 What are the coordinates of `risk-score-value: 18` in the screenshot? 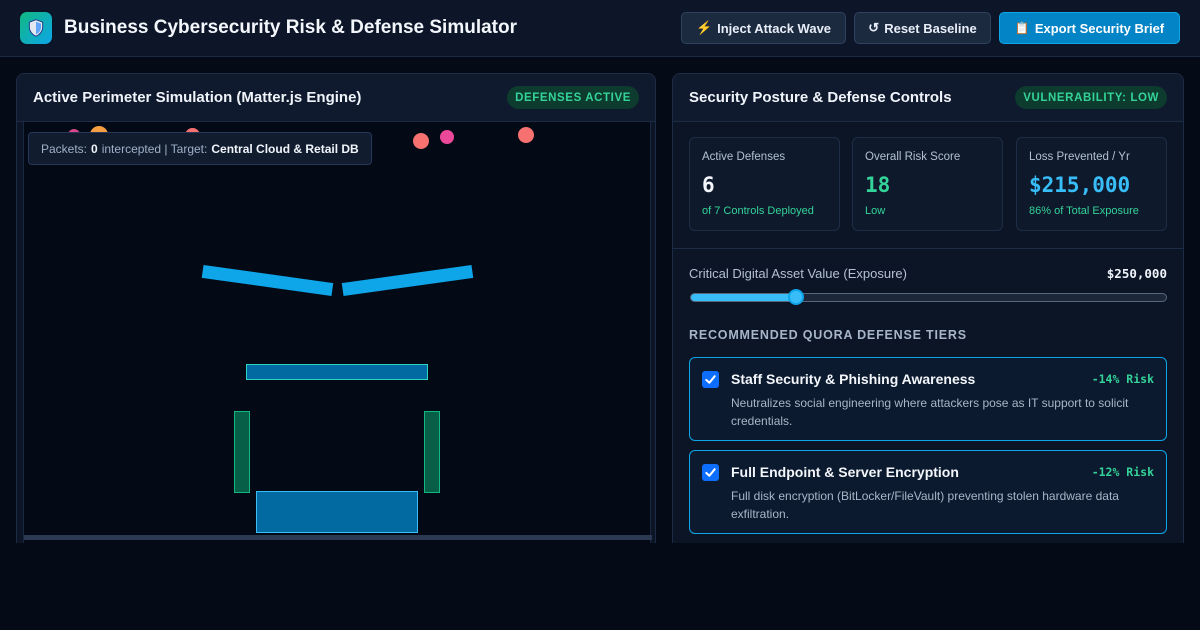 It's located at (878, 185).